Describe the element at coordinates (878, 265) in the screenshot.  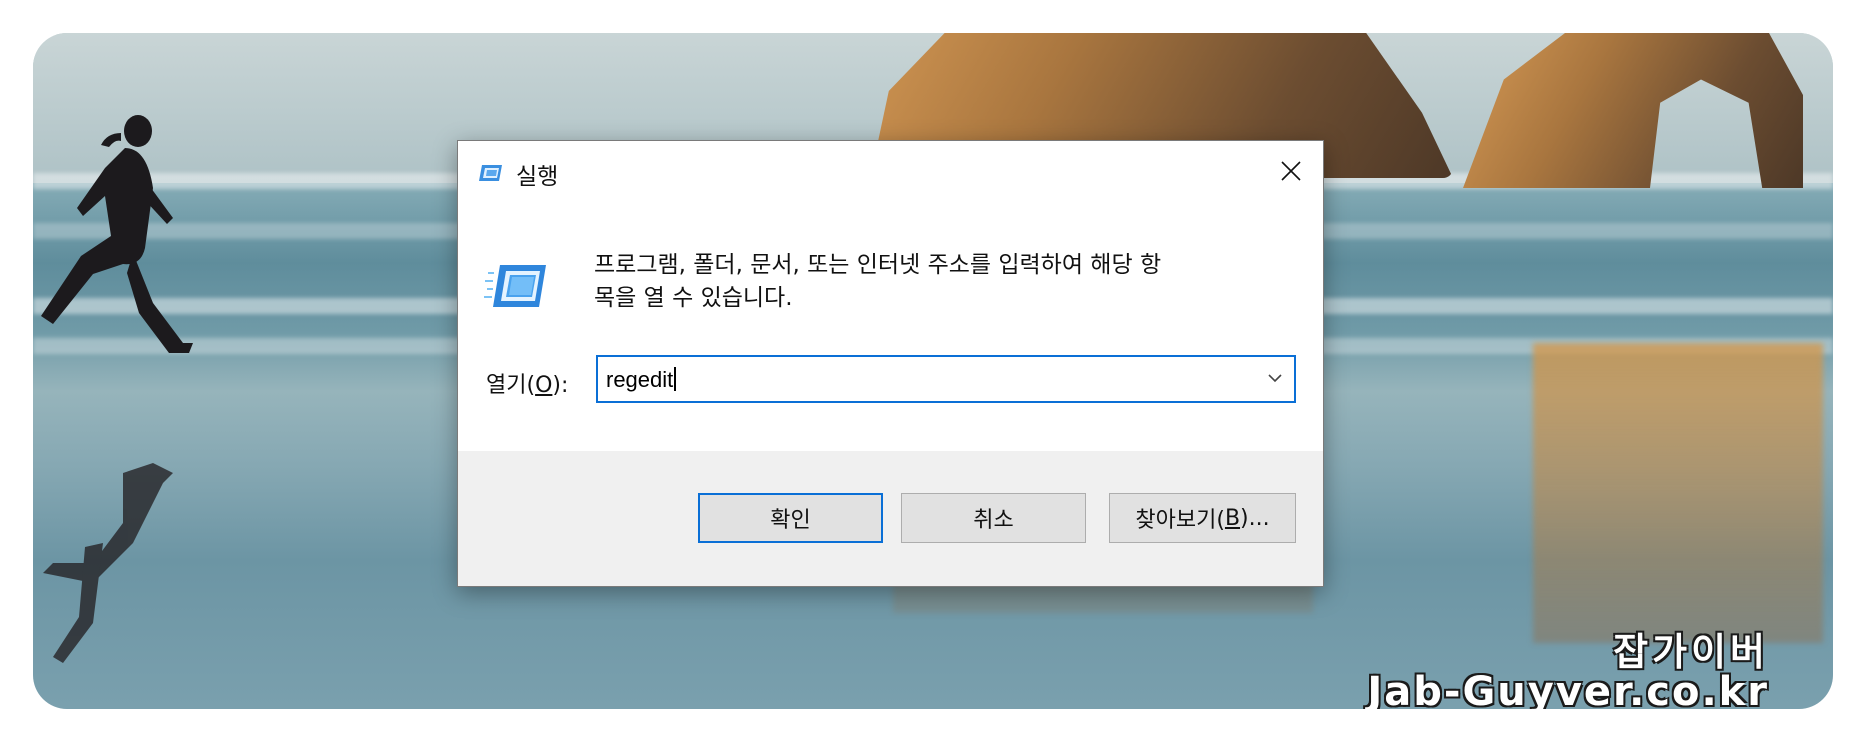
I see `description-line: 프로그램, 폴더, 문서, 또는 인터넷 주소를 입력하여 해당 항` at that location.